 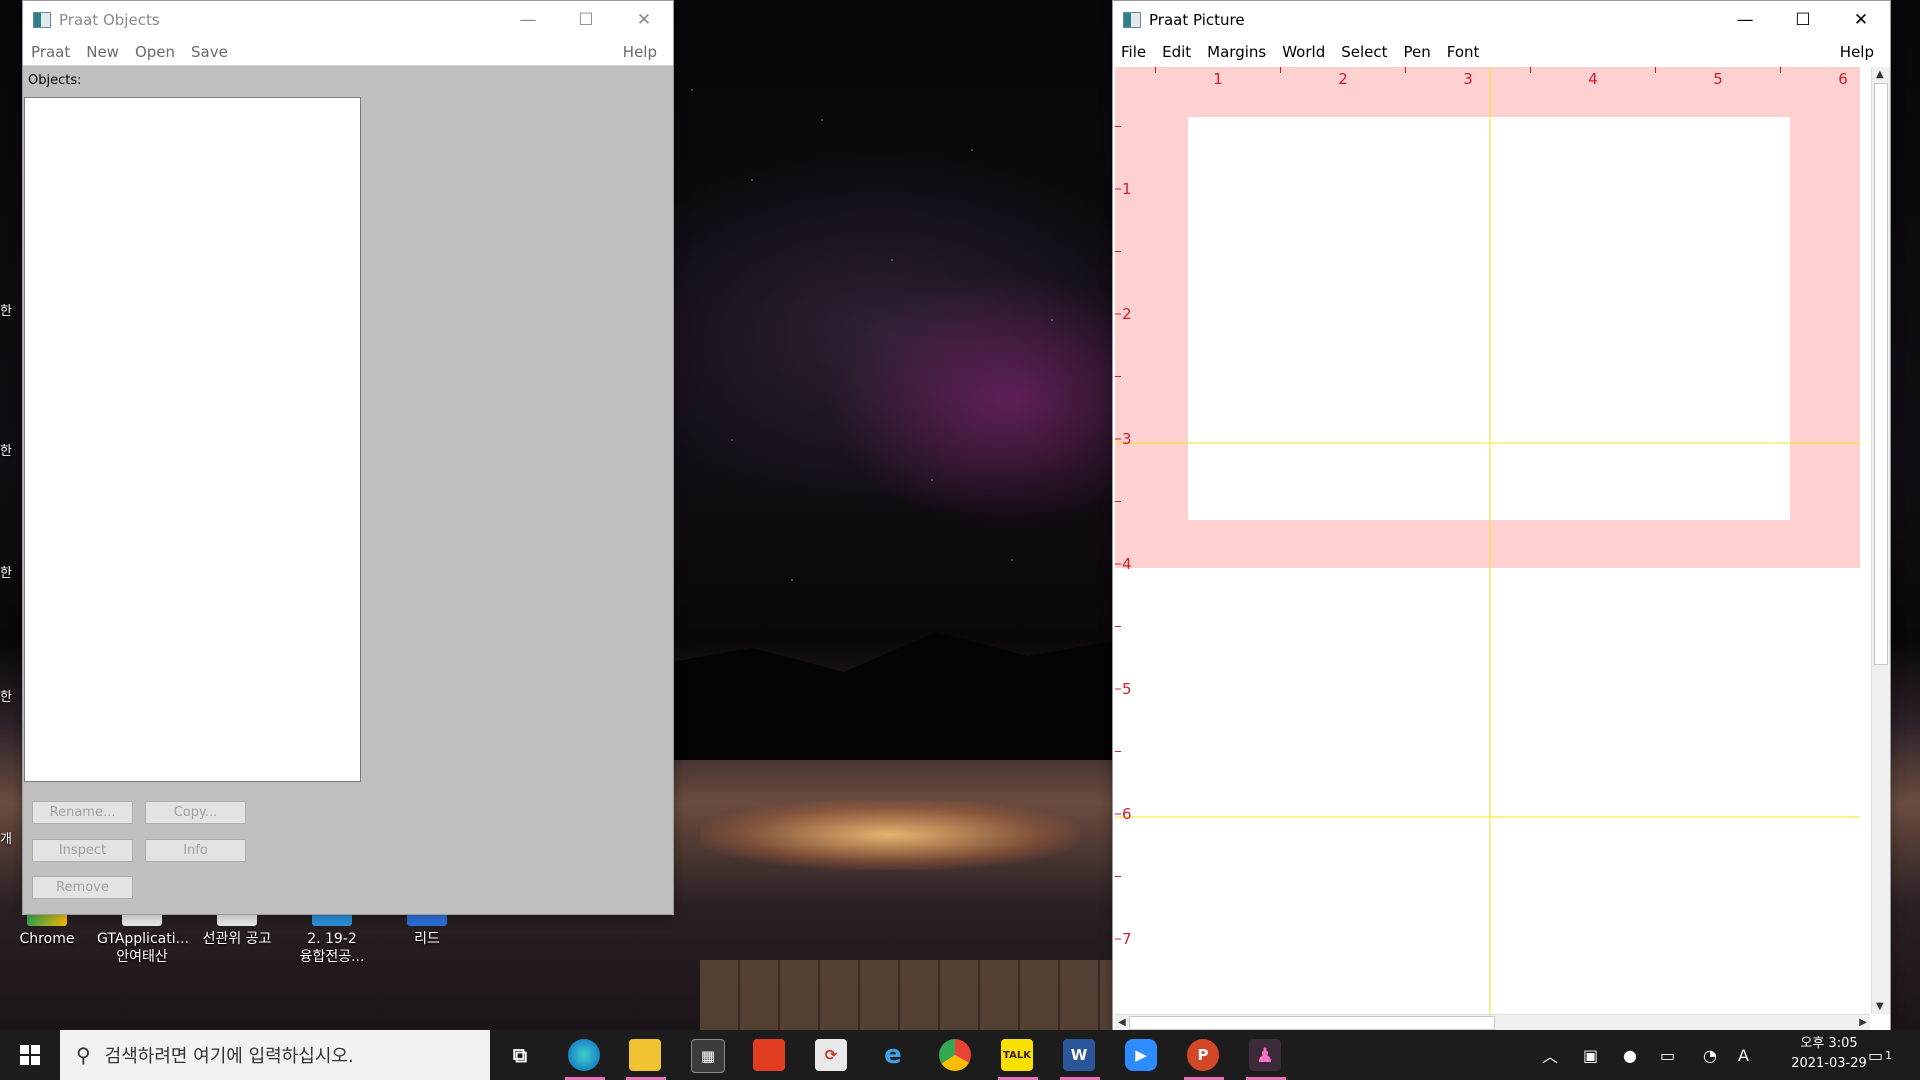 What do you see at coordinates (348, 20) in the screenshot?
I see `objects-titlebar: Praat Objects — ☐ ✕` at bounding box center [348, 20].